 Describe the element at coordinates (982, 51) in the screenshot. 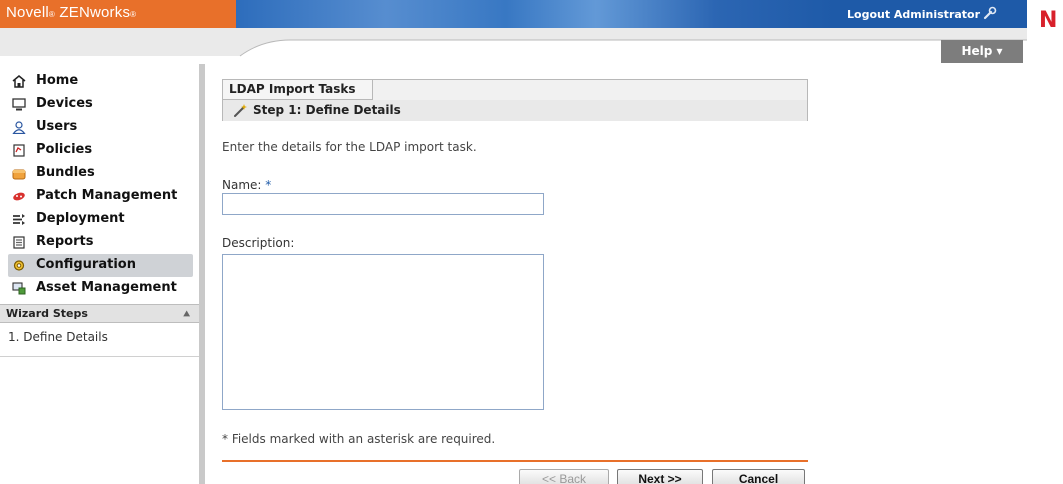

I see `help-menu: Help ▾` at that location.